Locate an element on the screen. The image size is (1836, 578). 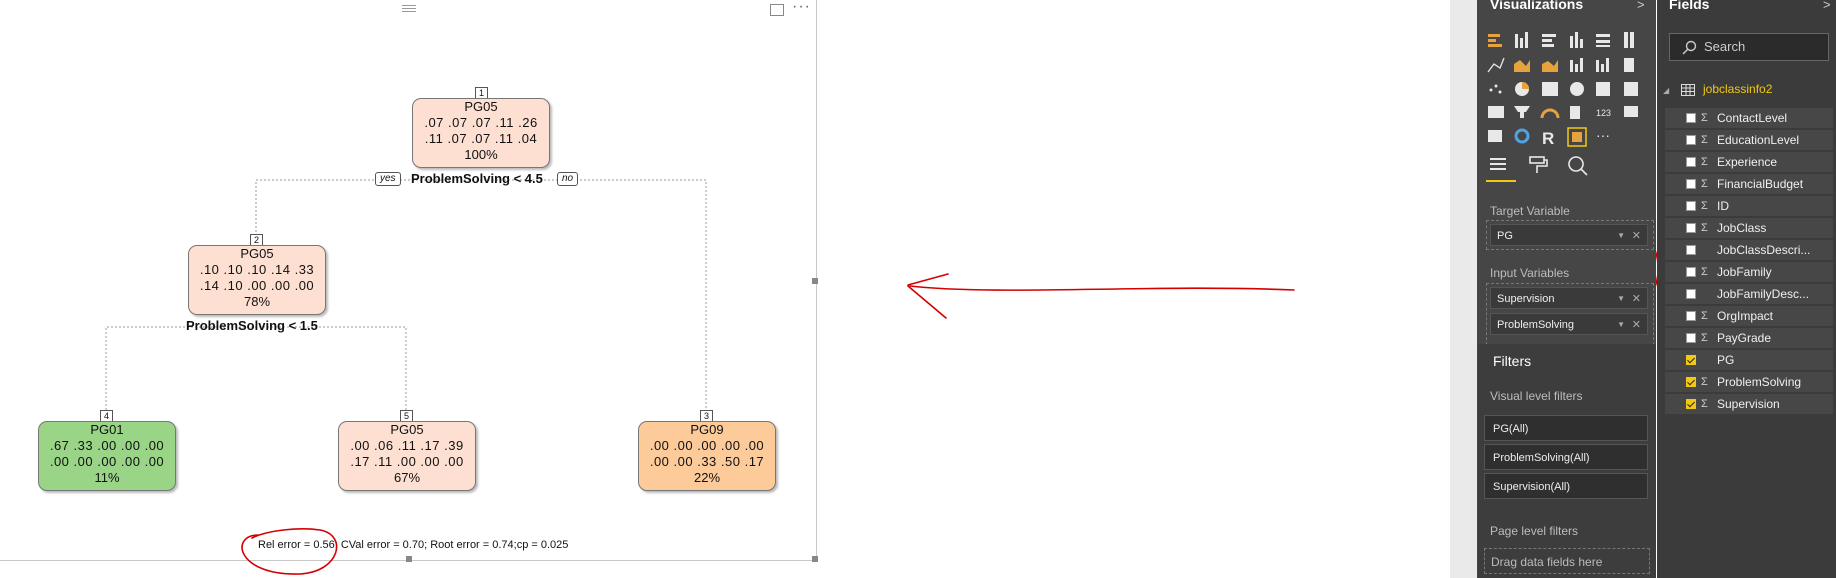
page-filter-drop-zone: Drag data fields here is located at coordinates (1567, 561).